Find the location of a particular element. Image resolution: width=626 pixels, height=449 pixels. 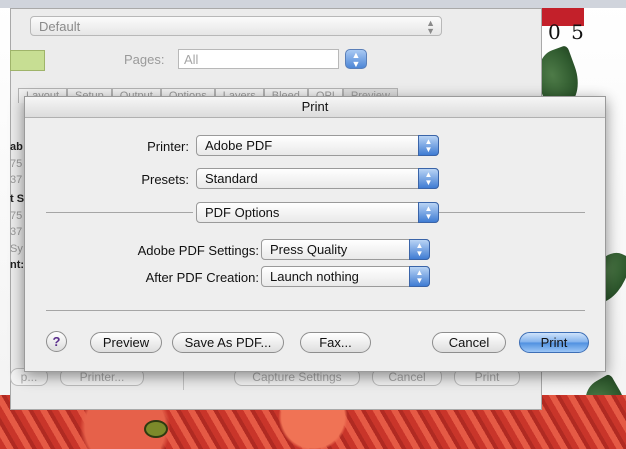

side-text-fragment: t S is located at coordinates (17, 199).